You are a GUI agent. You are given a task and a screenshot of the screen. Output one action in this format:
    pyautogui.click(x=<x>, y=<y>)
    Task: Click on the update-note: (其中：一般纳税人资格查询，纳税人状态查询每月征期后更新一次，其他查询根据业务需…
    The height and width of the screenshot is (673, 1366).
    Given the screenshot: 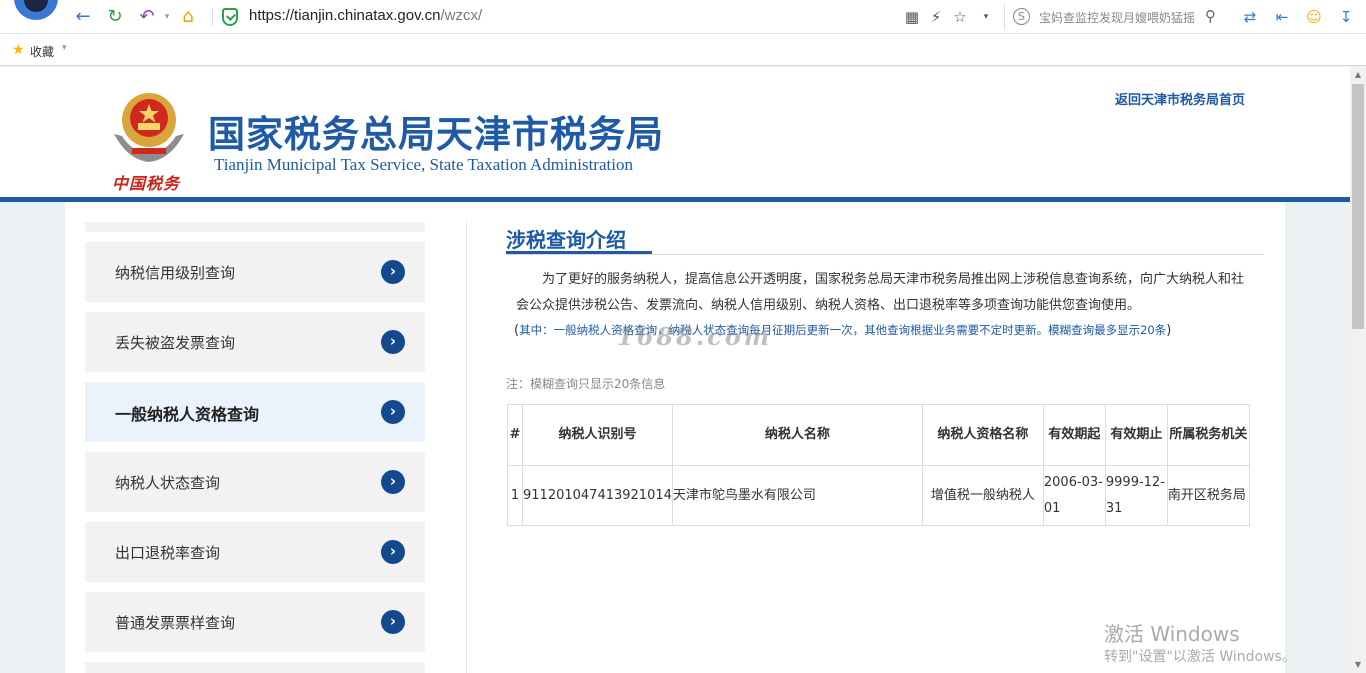 What is the action you would take?
    pyautogui.click(x=842, y=330)
    